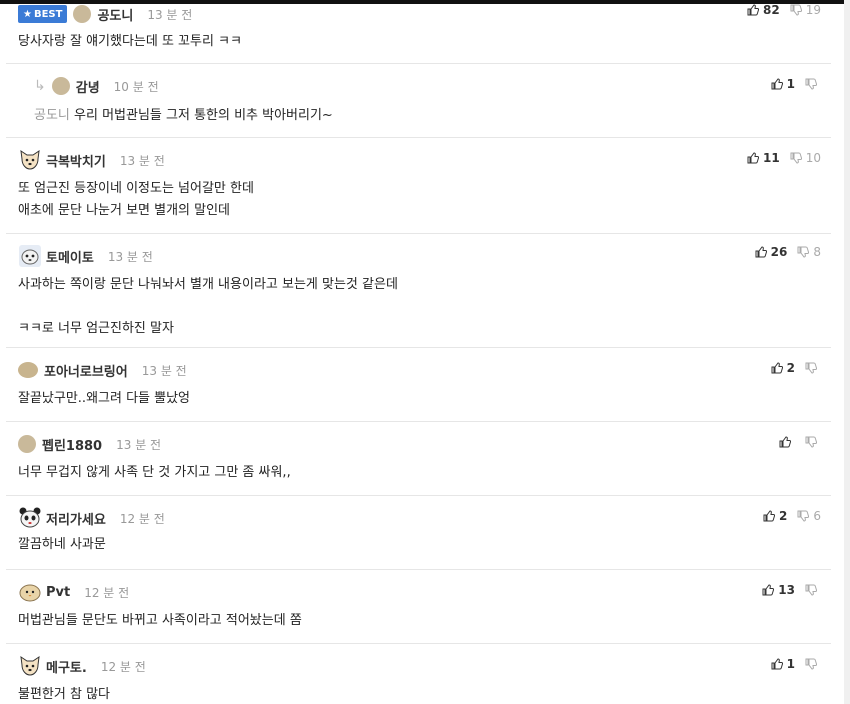  What do you see at coordinates (40, 86) in the screenshot?
I see `reply-arrow-icon: ↳` at bounding box center [40, 86].